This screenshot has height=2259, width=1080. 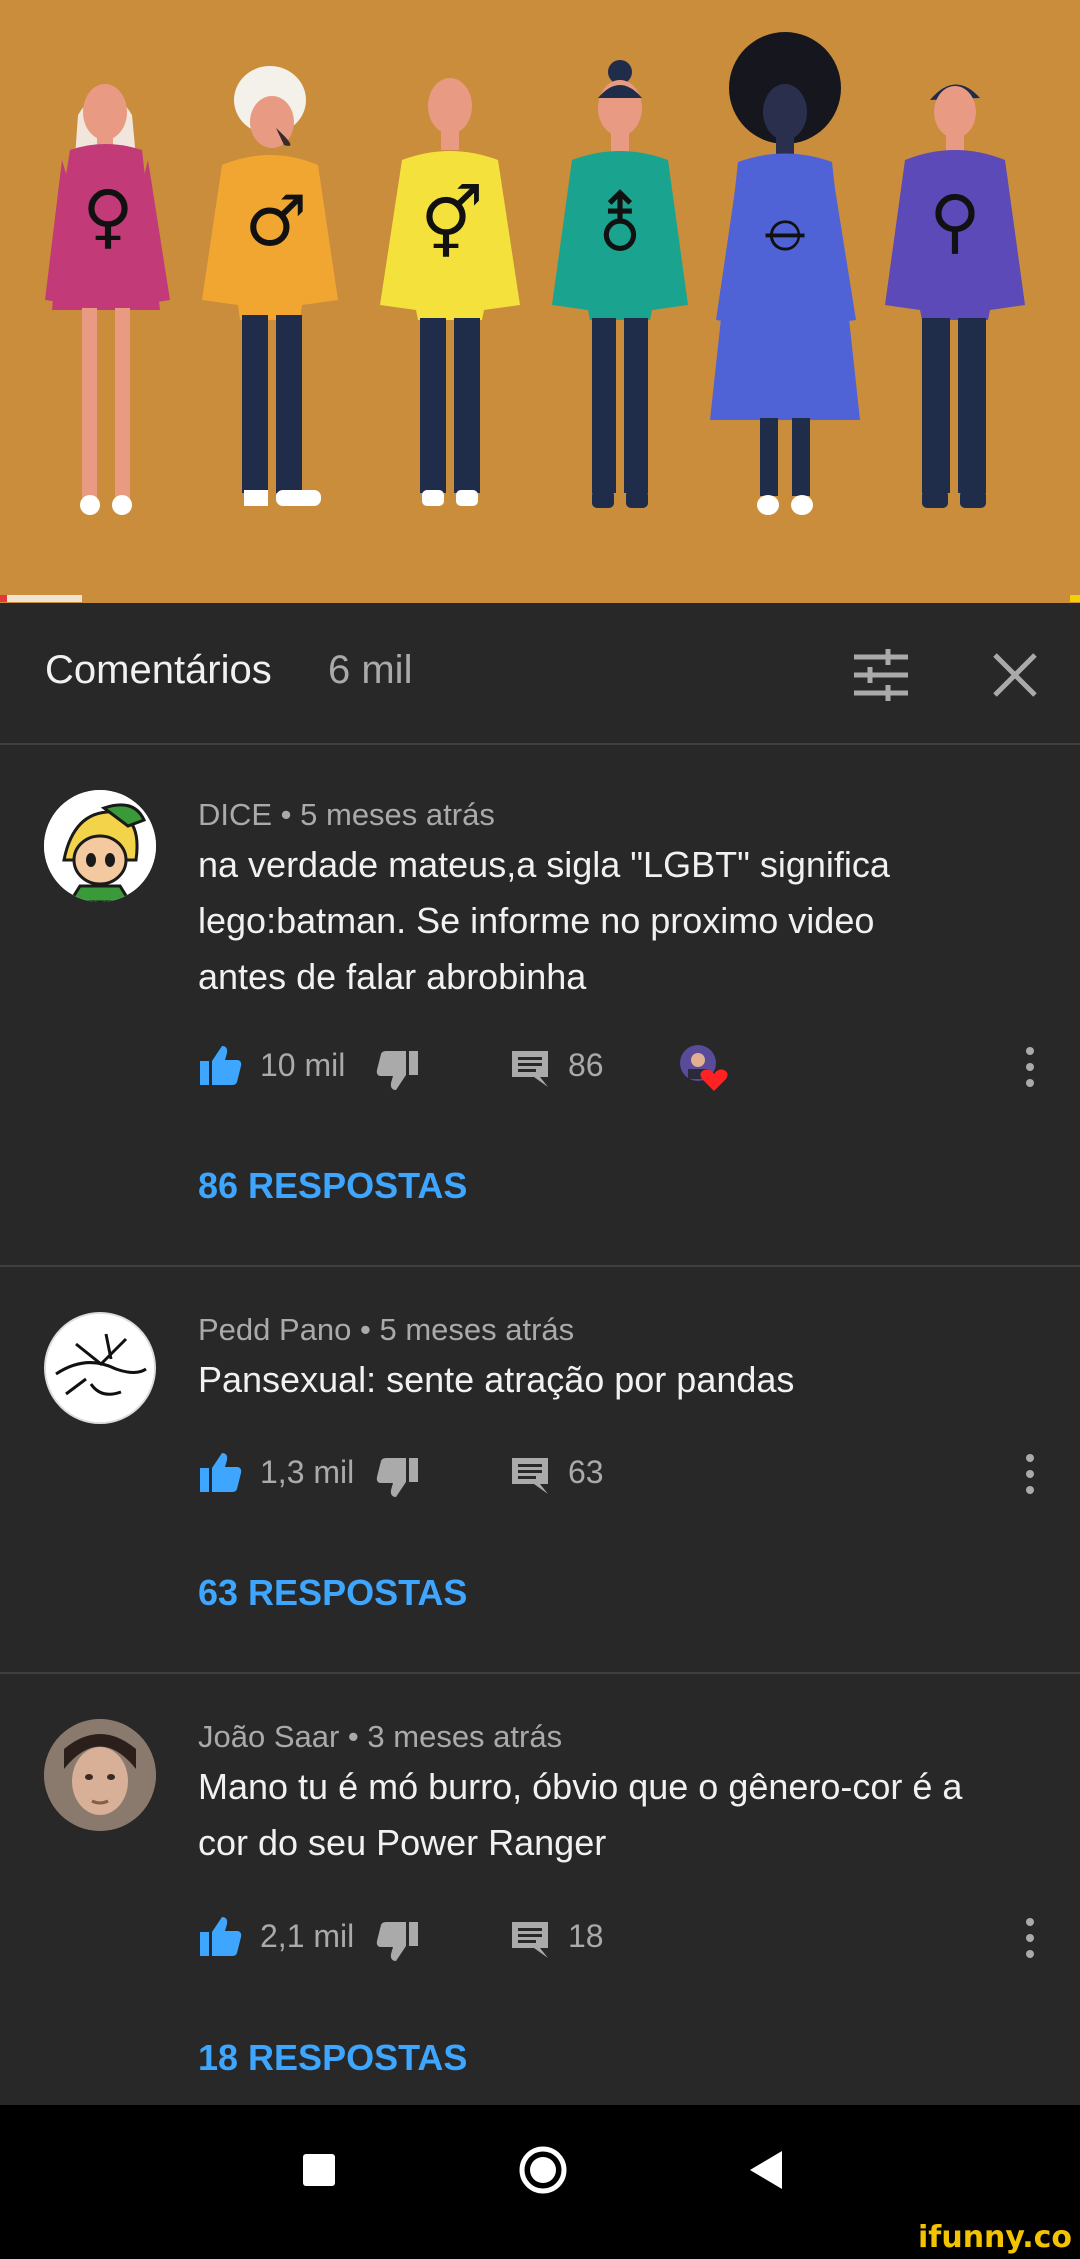 I want to click on close-icon, so click(x=1015, y=675).